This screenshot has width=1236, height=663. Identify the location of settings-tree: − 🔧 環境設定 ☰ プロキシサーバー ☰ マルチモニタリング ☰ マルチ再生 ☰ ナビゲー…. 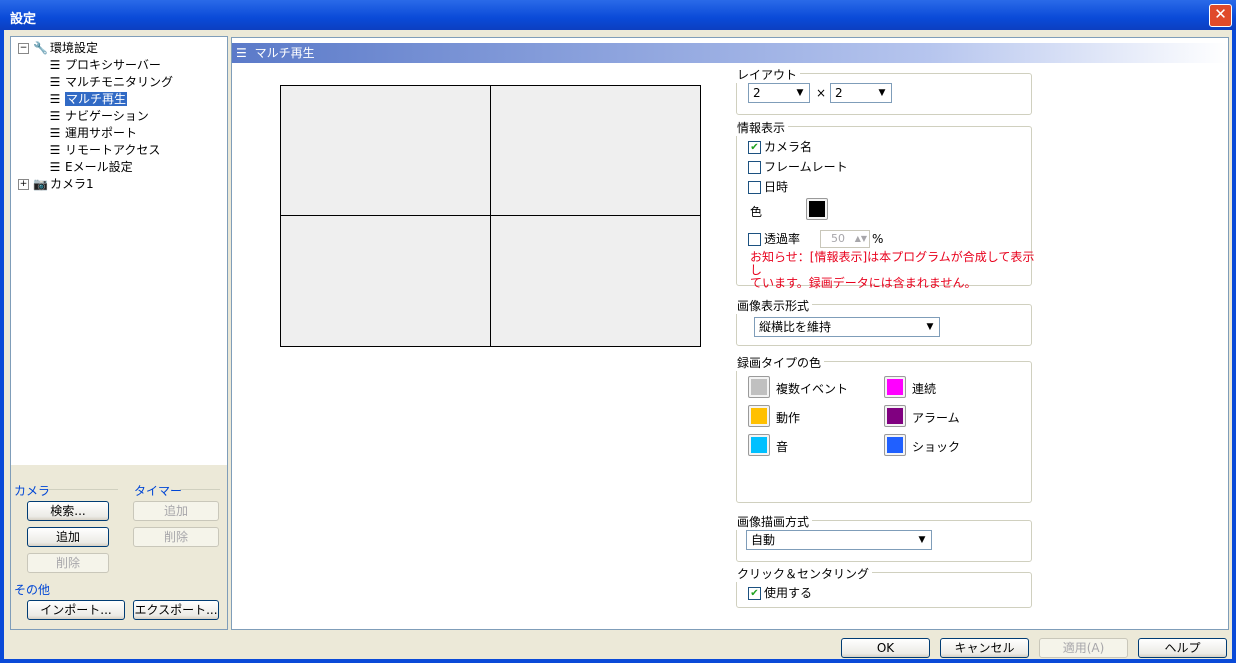
(95, 116).